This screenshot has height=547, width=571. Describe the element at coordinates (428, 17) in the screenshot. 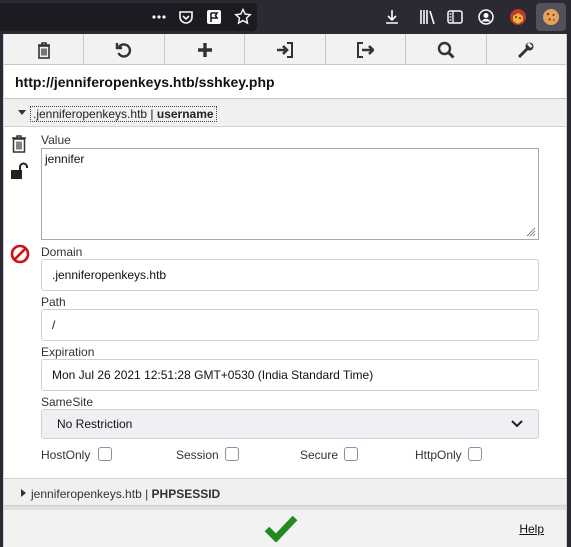

I see `library-icon` at that location.